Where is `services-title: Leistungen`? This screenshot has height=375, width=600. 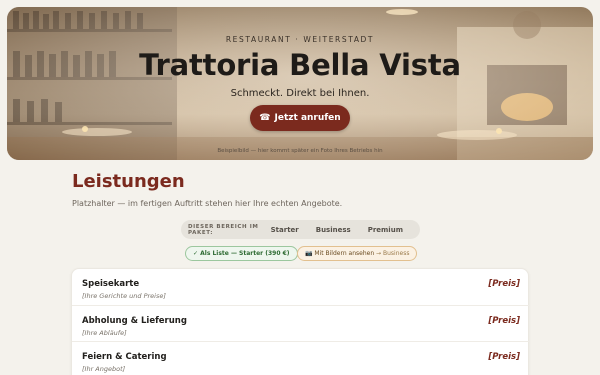 services-title: Leistungen is located at coordinates (128, 181).